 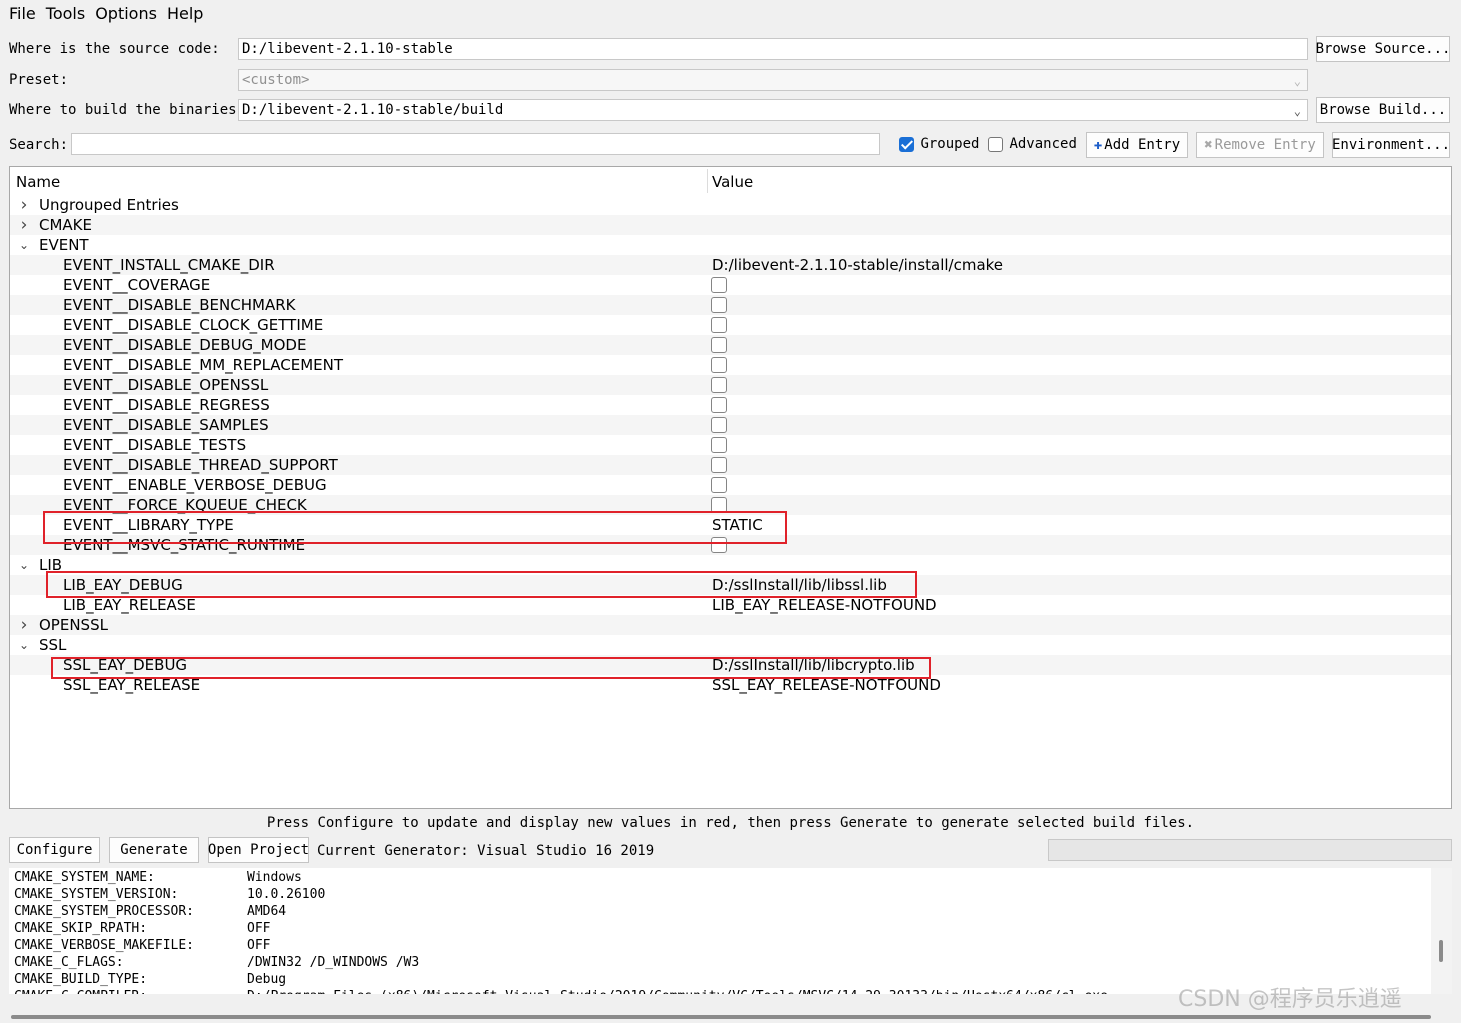 What do you see at coordinates (773, 49) in the screenshot?
I see `source-path-input: D:/libevent-2.1.10-stable` at bounding box center [773, 49].